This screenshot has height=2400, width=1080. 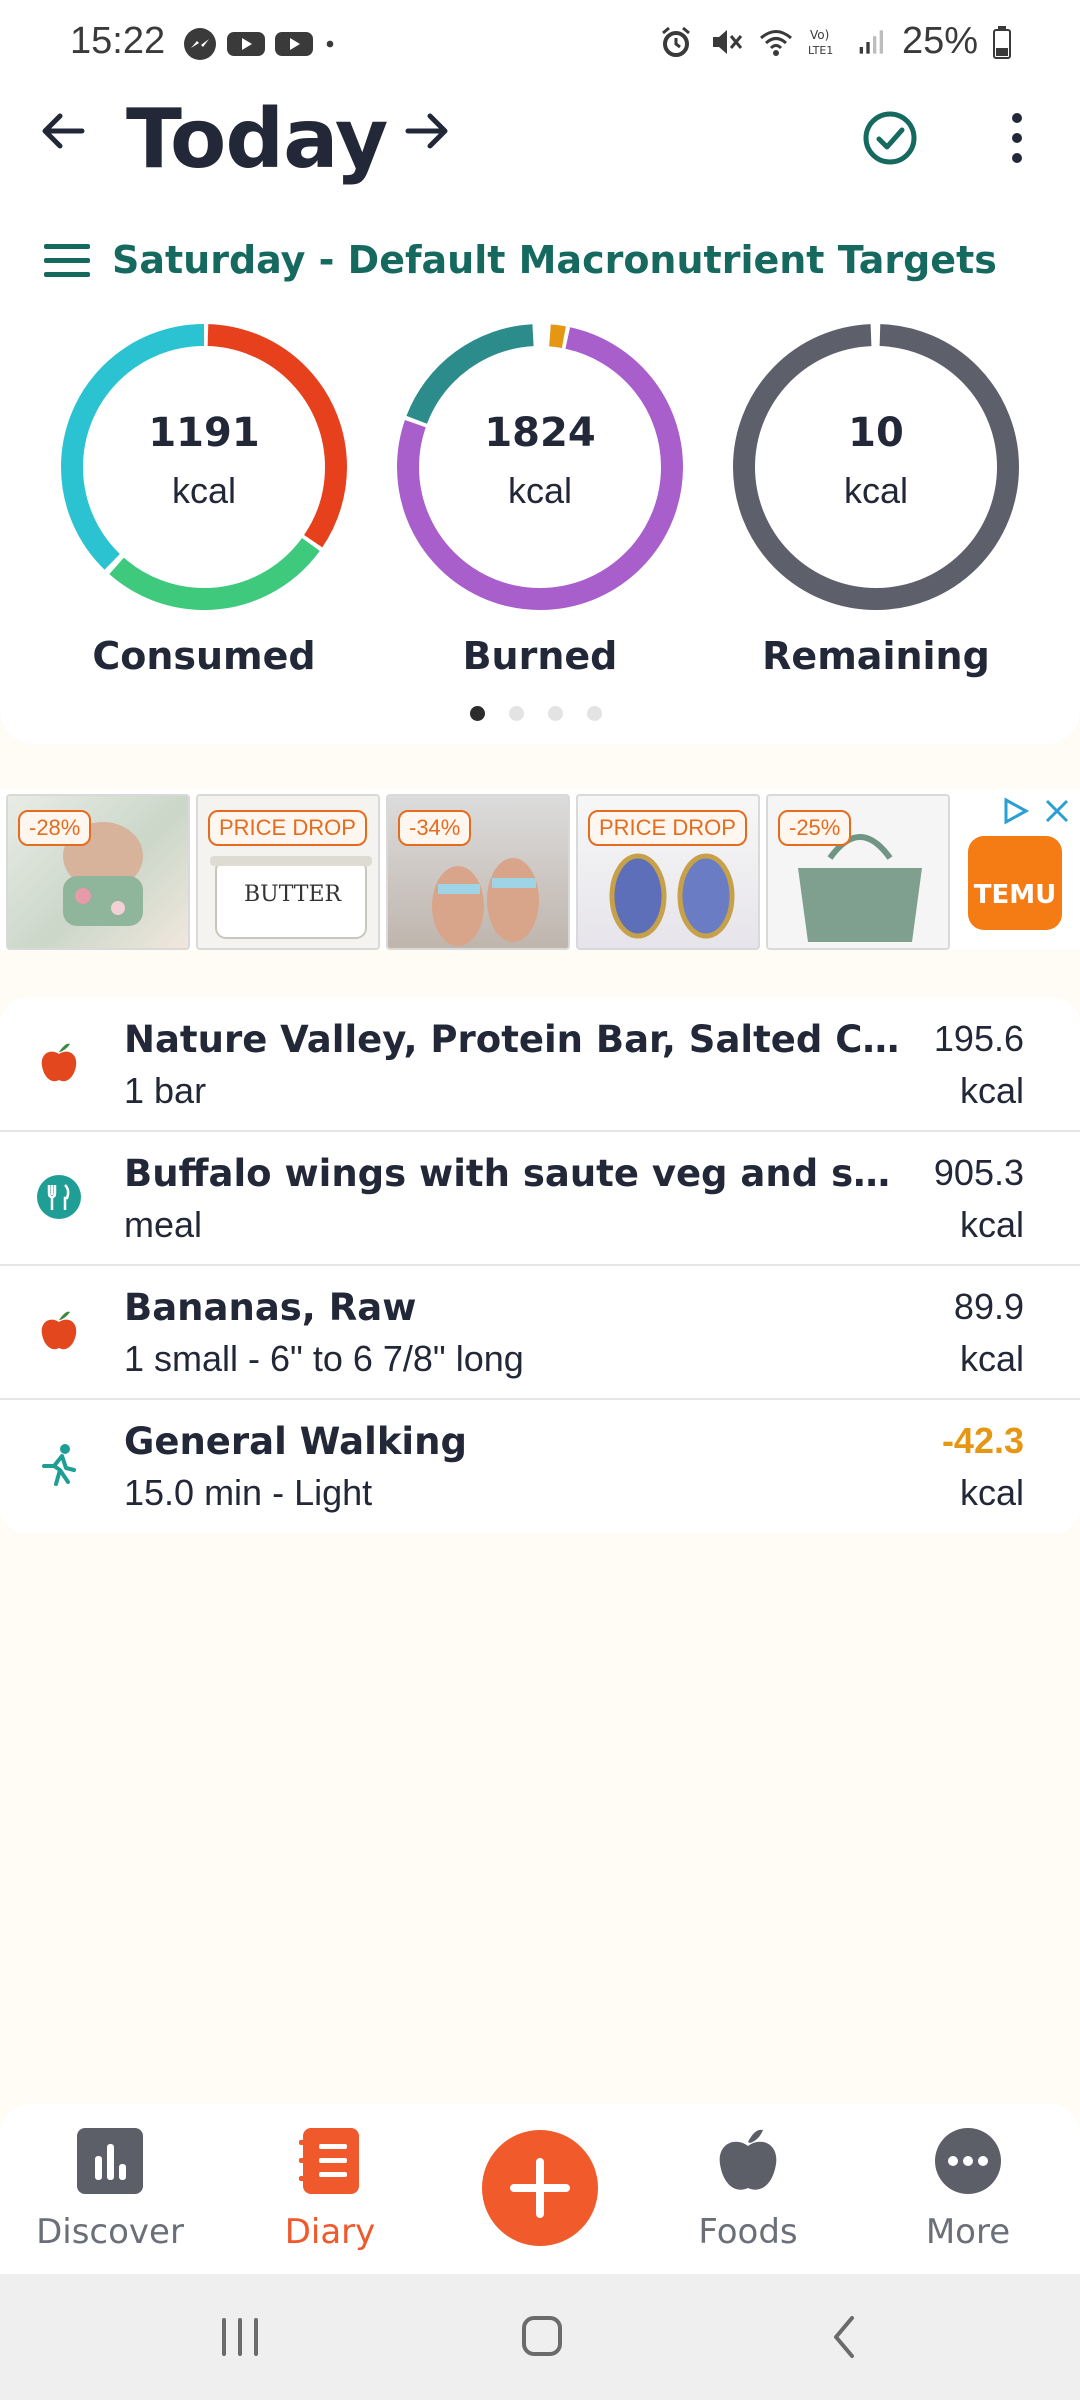 I want to click on add-button, so click(x=540, y=2188).